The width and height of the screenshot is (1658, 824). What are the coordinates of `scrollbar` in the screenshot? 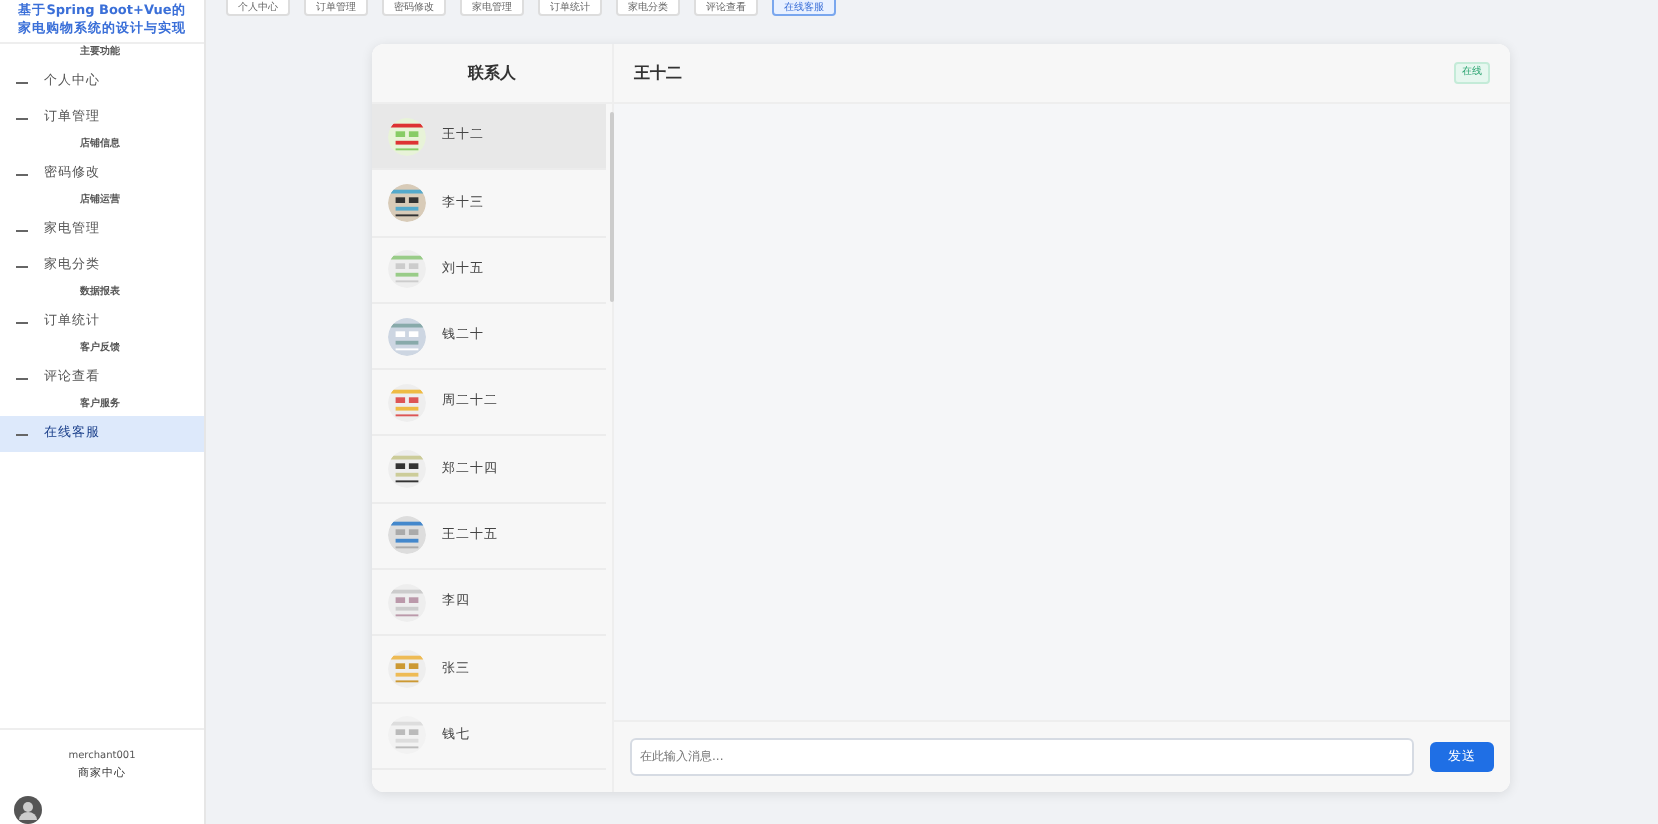 It's located at (612, 207).